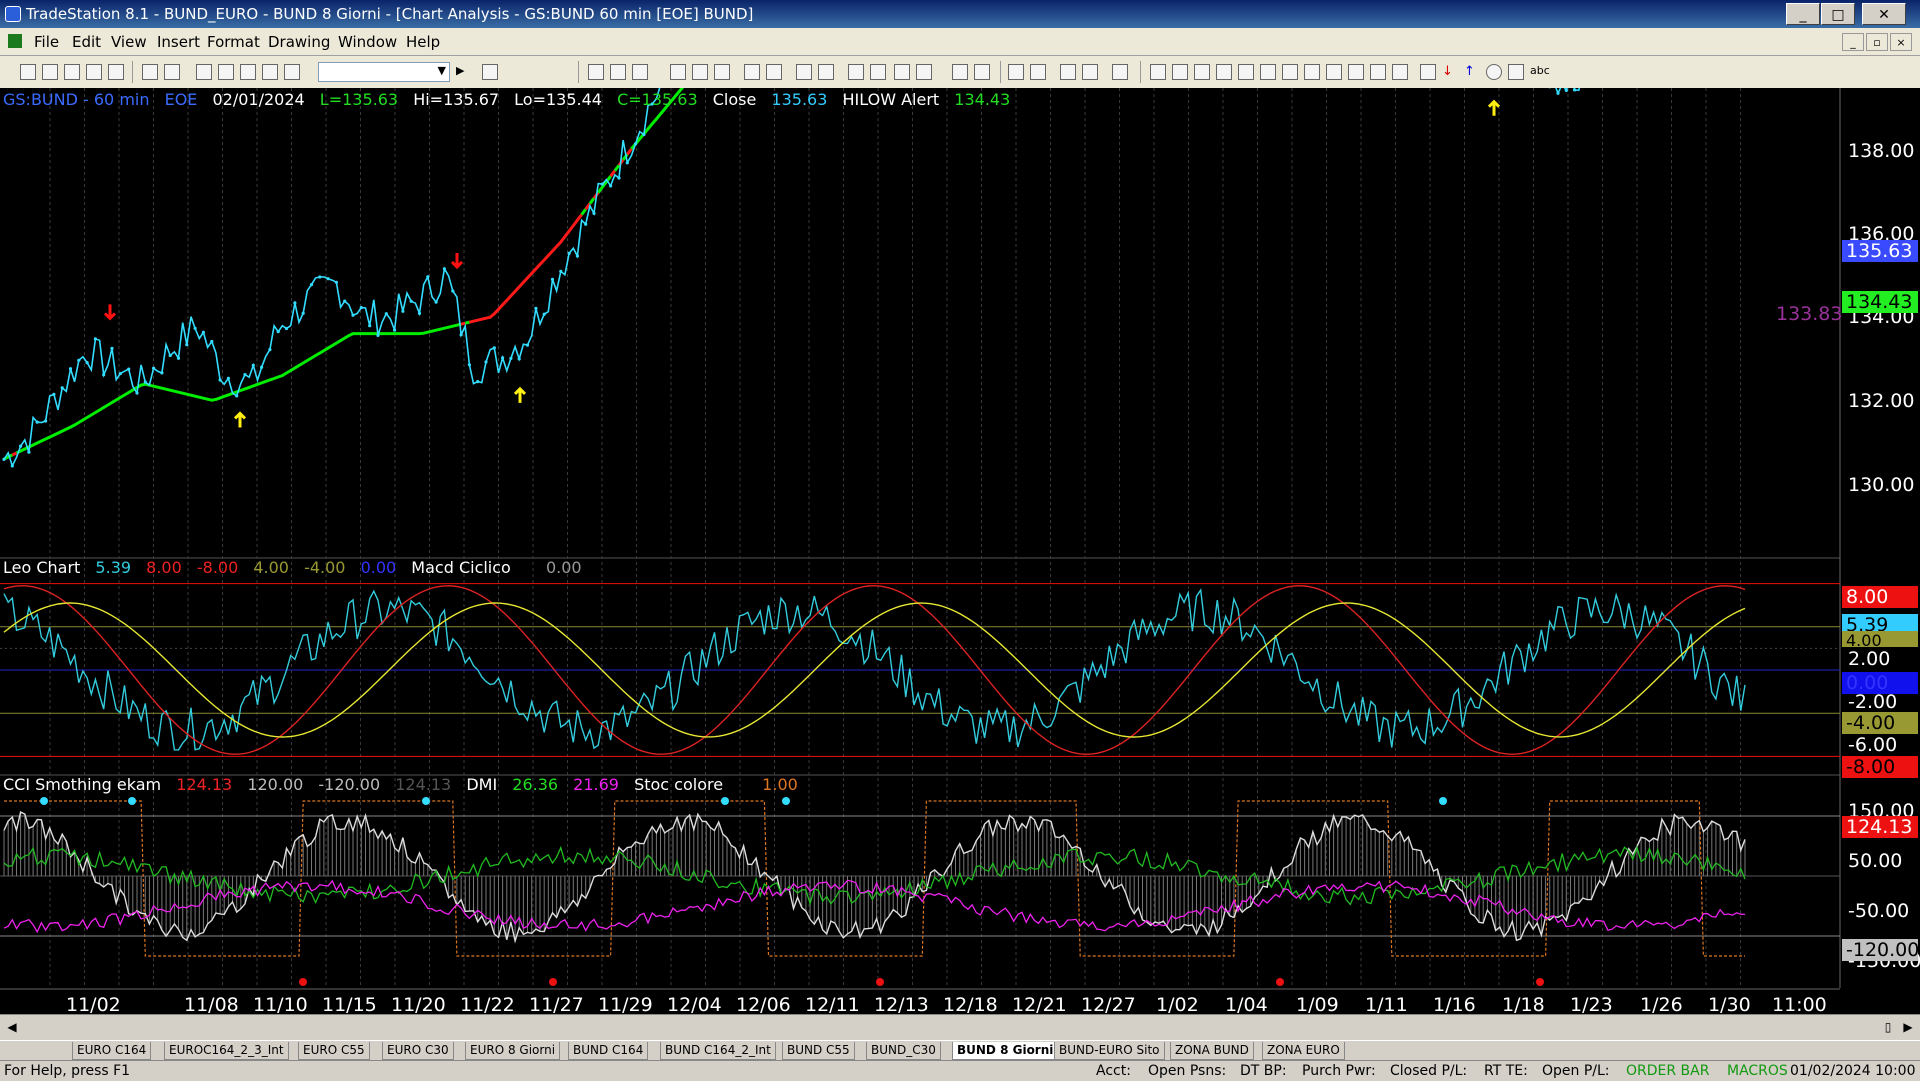  Describe the element at coordinates (1158, 72) in the screenshot. I see `trendline-icon` at that location.